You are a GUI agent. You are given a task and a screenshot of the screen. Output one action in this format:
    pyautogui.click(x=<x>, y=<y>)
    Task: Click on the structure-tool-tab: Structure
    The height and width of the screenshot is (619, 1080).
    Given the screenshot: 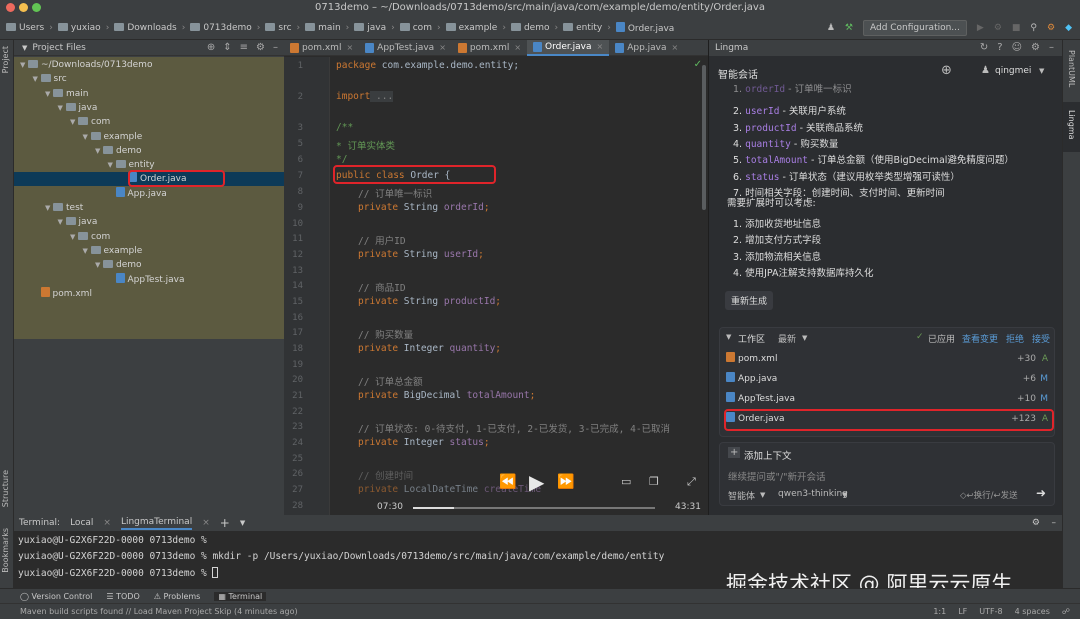 What is the action you would take?
    pyautogui.click(x=5, y=488)
    